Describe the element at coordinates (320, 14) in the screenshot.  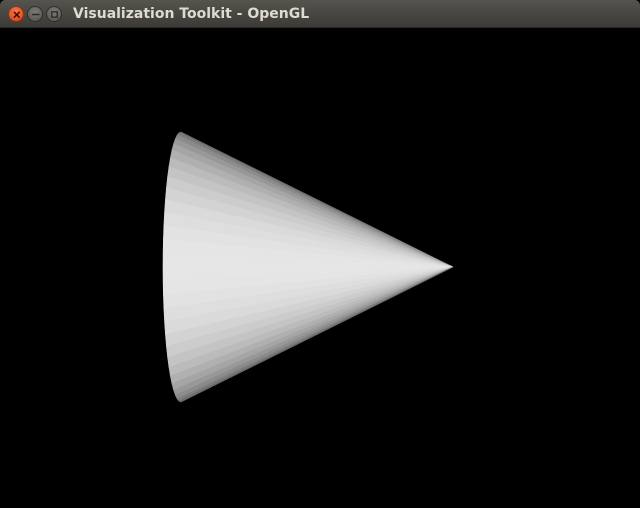
I see `title-bar: Visualization Toolkit - OpenGL` at that location.